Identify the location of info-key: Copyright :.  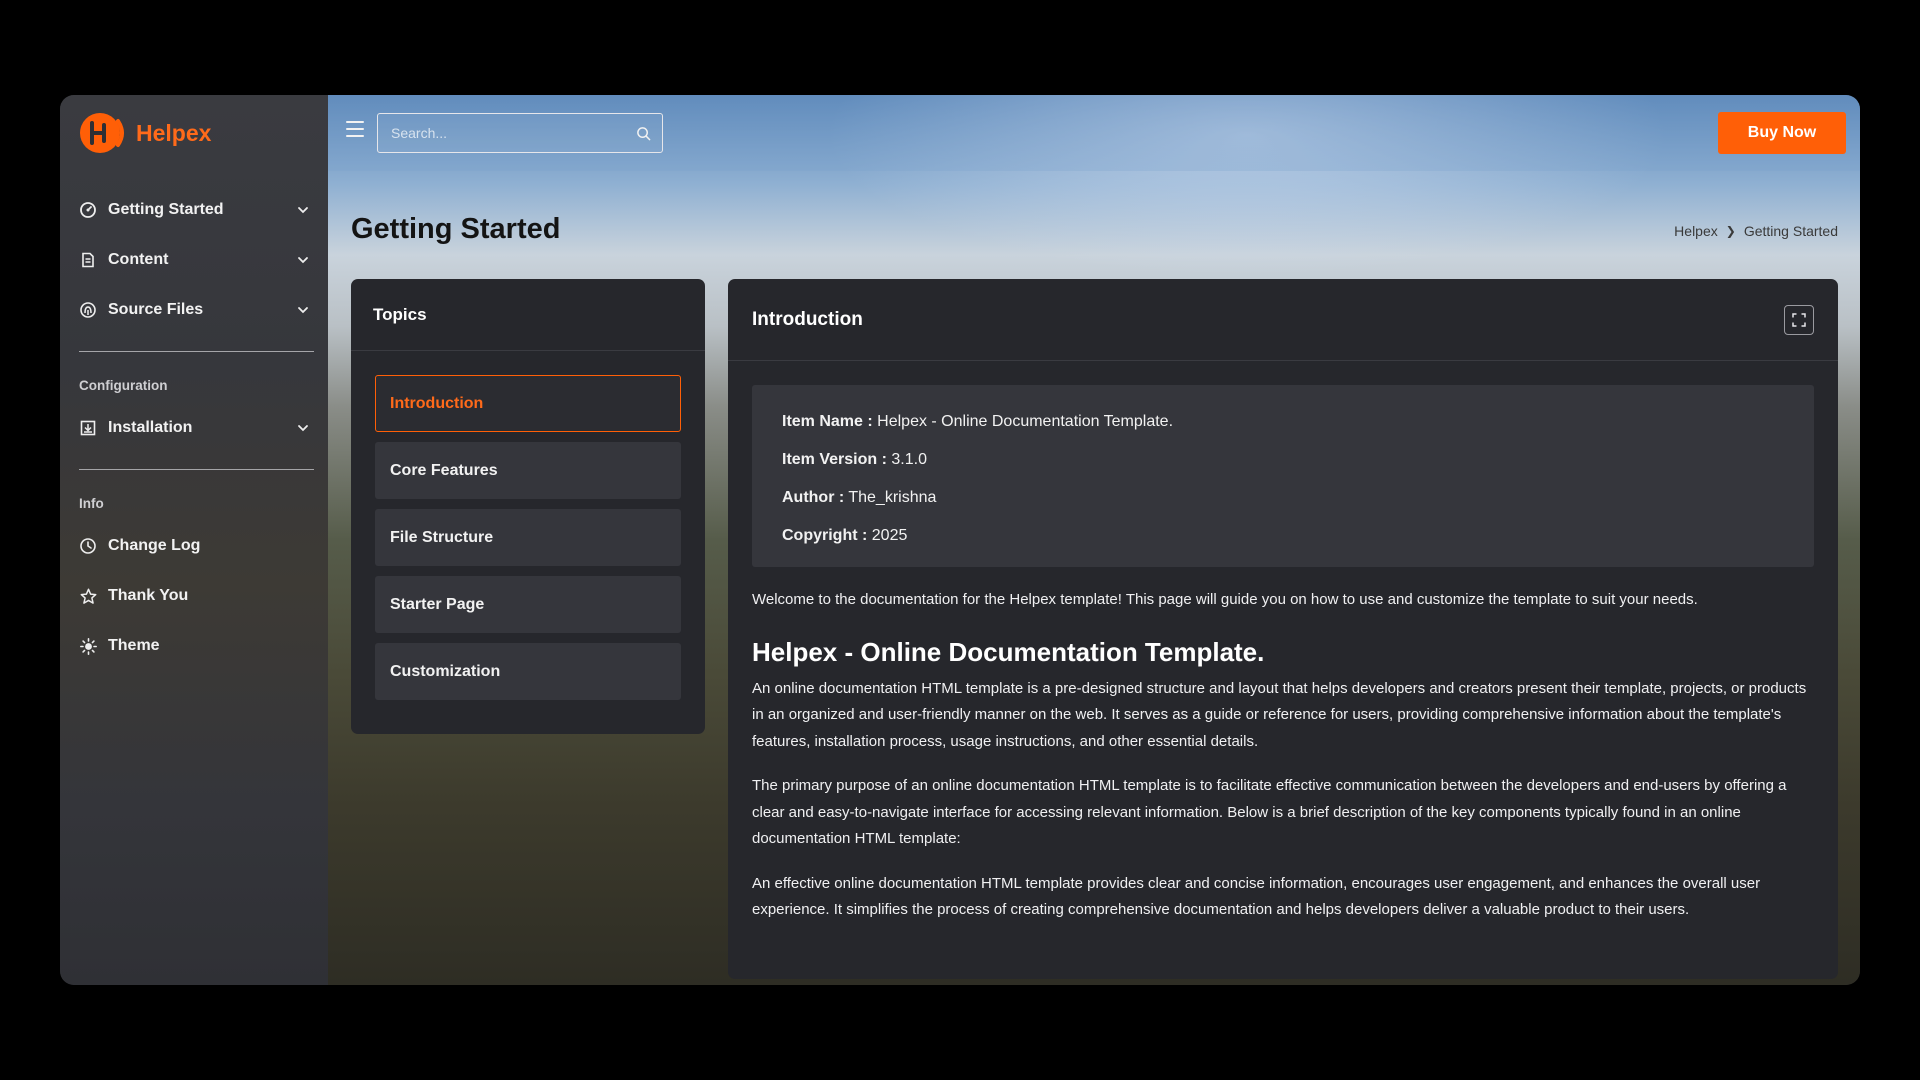
(825, 535).